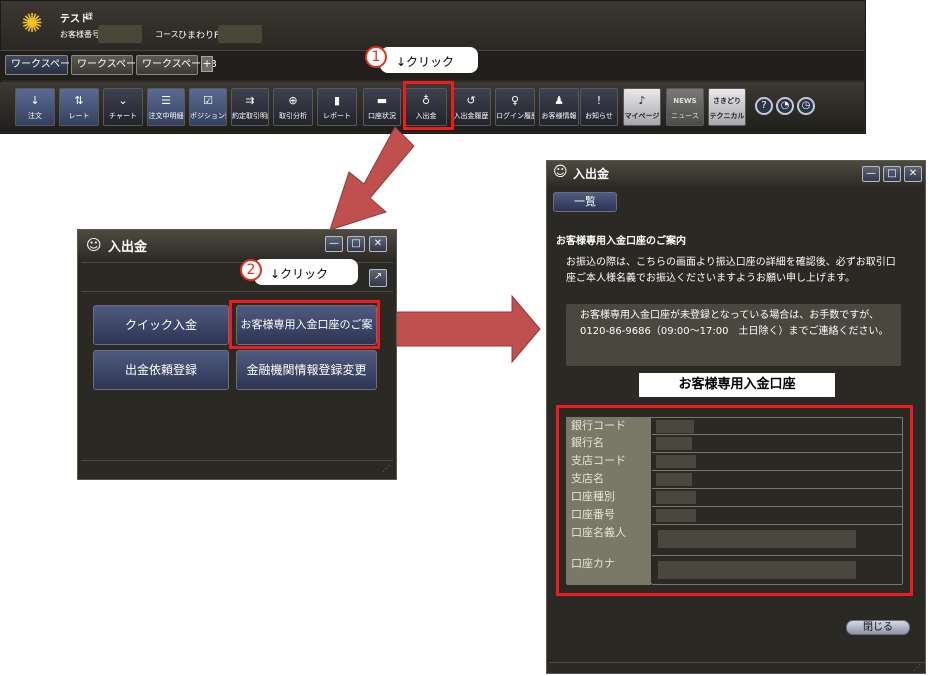 The image size is (930, 676). I want to click on popout-icon: ↗, so click(378, 278).